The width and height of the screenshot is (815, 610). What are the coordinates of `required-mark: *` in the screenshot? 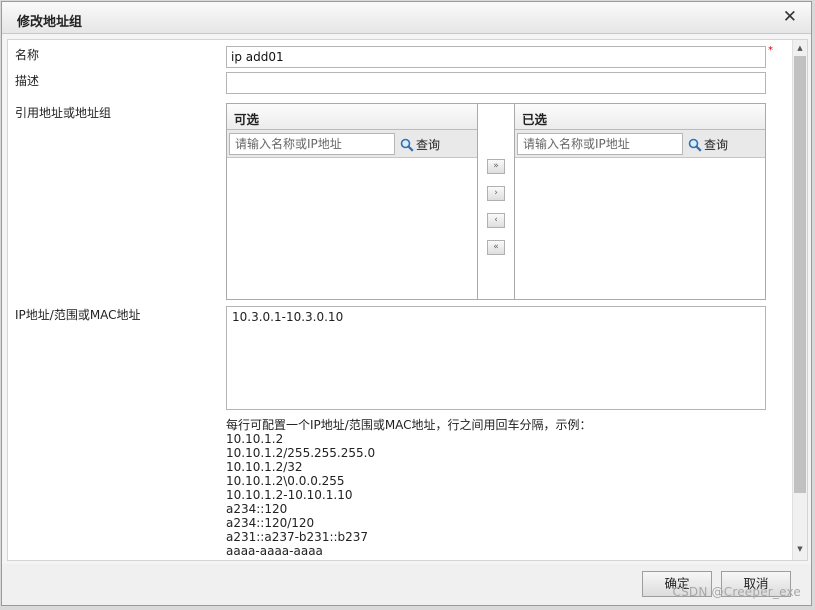 It's located at (770, 50).